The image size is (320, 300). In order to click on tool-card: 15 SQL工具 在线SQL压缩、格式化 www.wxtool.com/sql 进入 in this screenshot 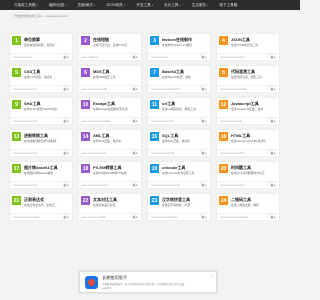, I will do `click(179, 143)`.